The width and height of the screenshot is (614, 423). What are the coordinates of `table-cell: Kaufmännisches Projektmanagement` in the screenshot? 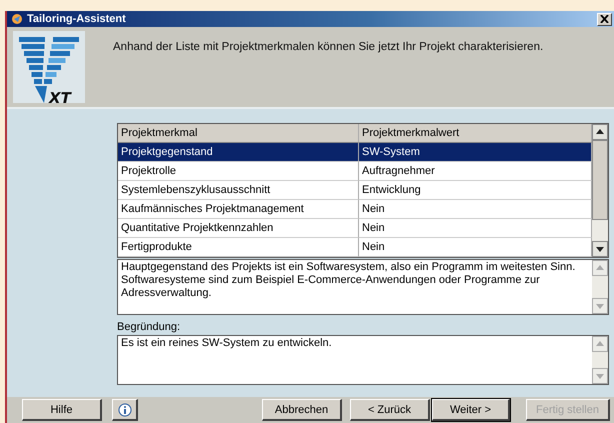 It's located at (238, 209).